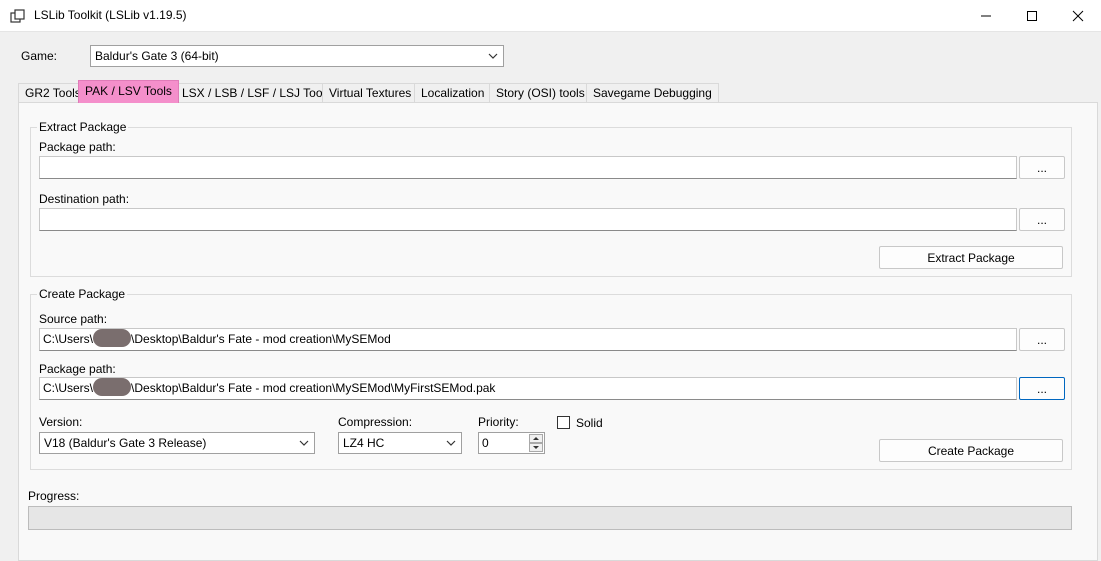  I want to click on version-select-value: V18 (Baldur's Gate 3 Release), so click(125, 443).